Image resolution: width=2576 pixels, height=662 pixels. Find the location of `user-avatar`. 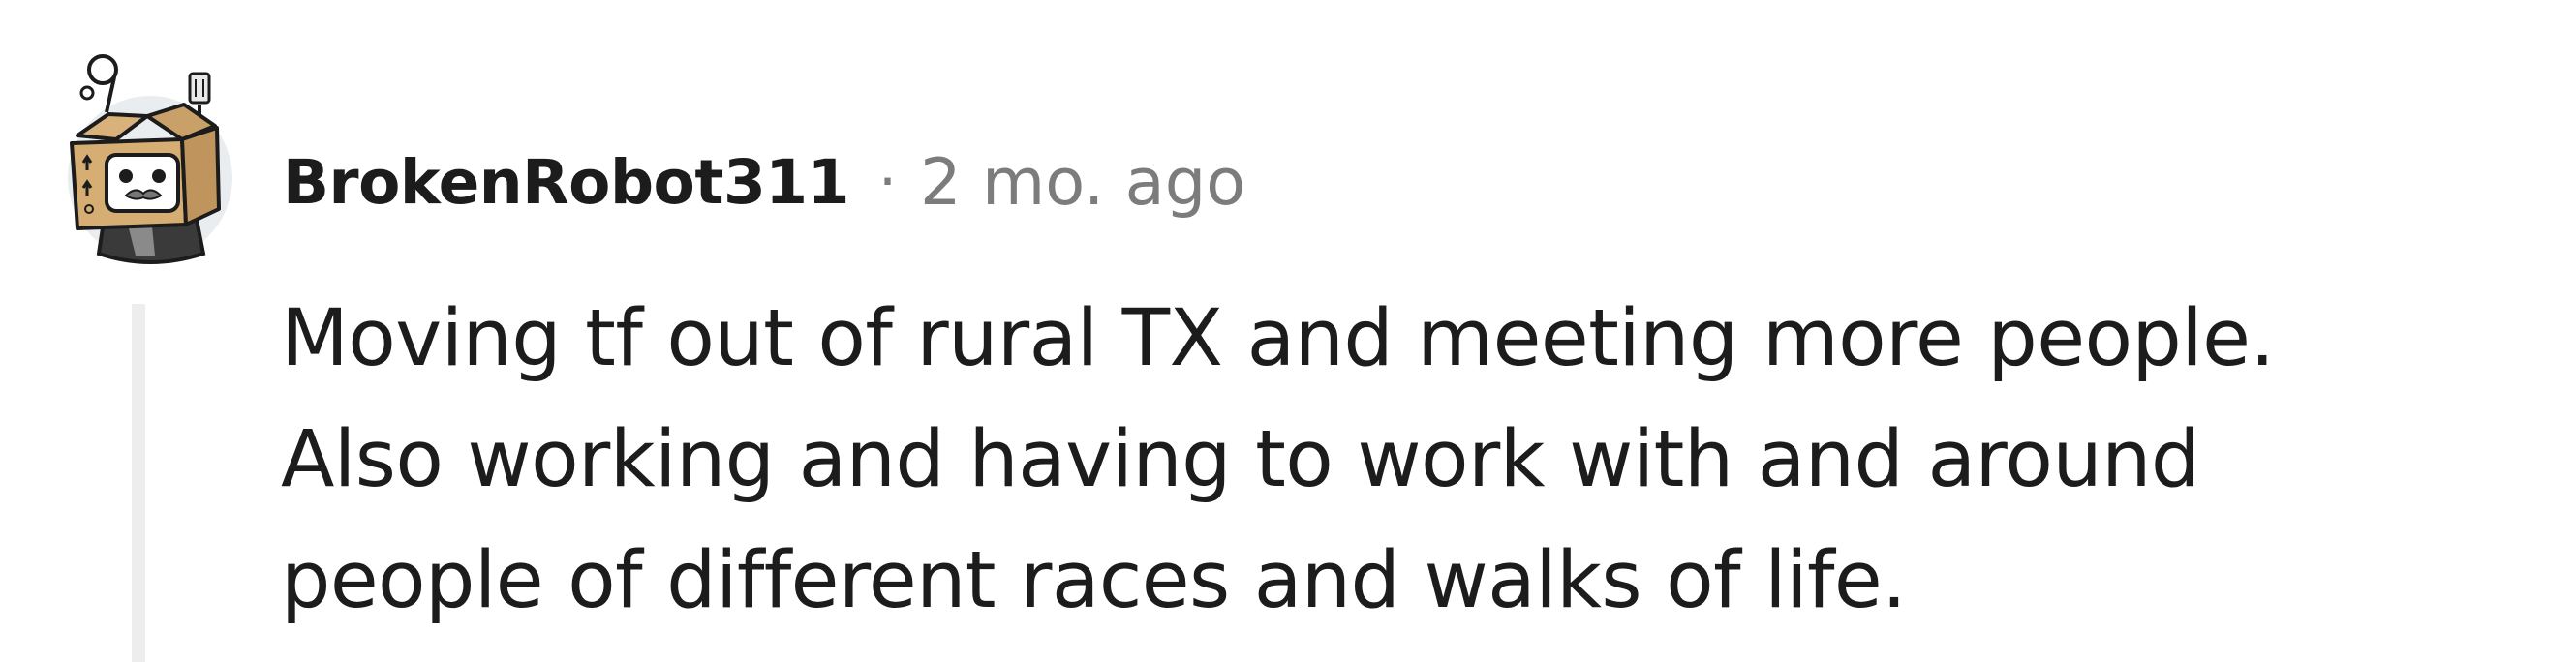

user-avatar is located at coordinates (150, 154).